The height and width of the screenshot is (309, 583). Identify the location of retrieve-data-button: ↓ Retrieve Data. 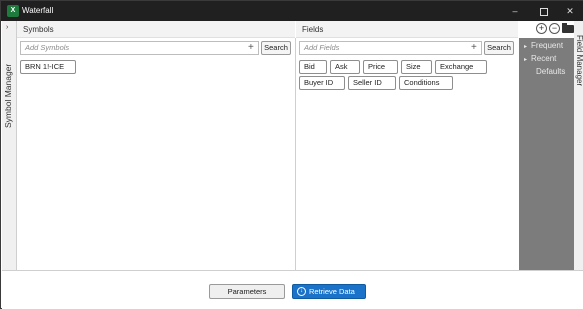
(329, 291).